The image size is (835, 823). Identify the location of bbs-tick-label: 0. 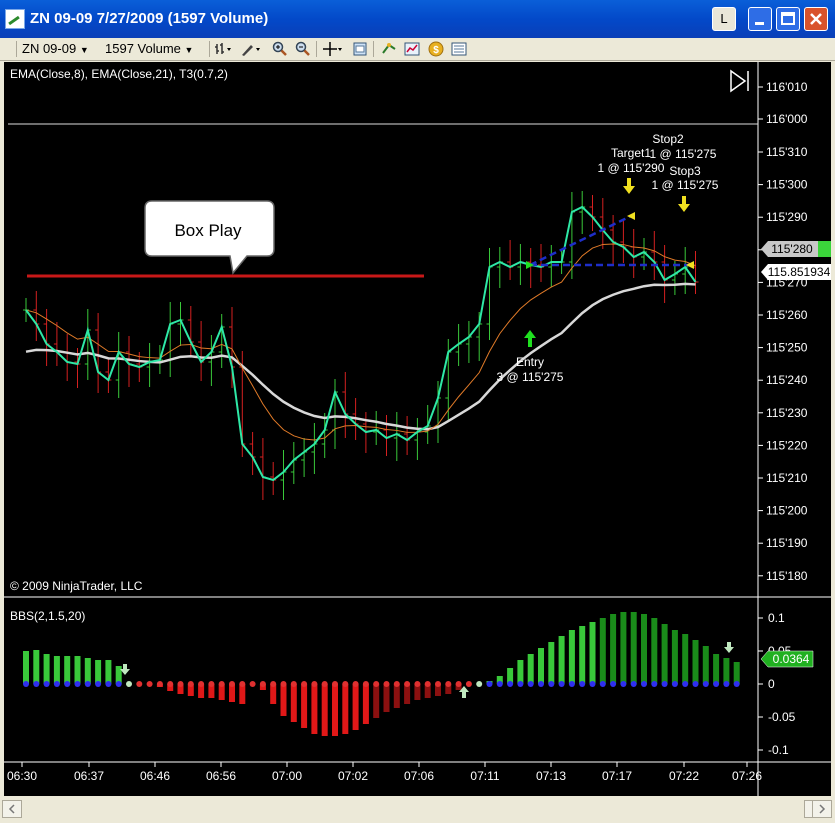
(771, 684).